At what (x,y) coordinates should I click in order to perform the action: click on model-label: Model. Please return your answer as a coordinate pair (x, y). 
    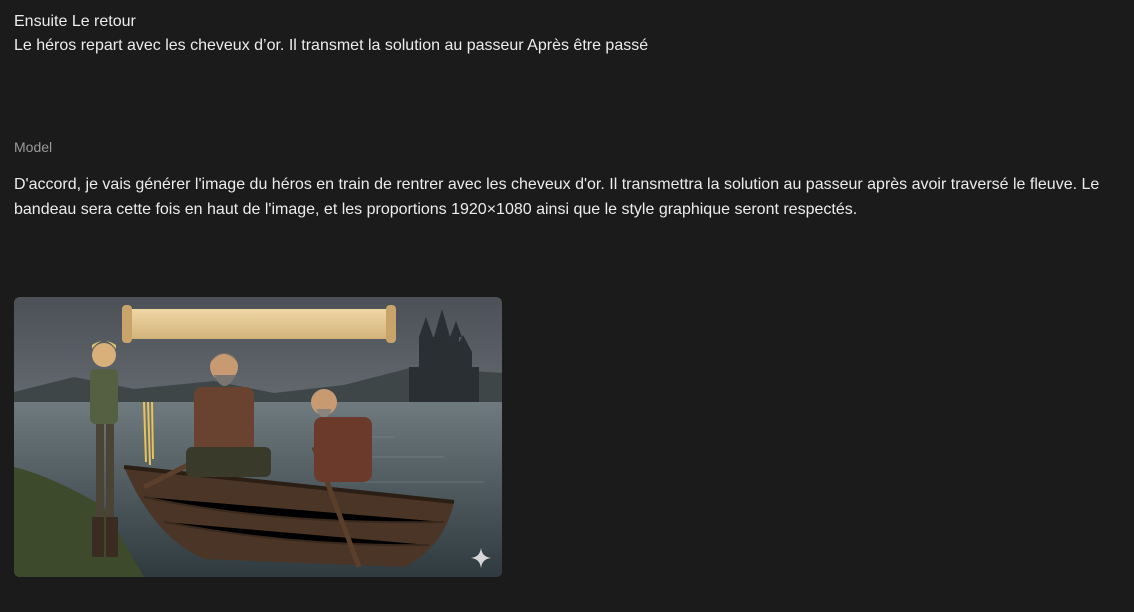
    Looking at the image, I should click on (33, 147).